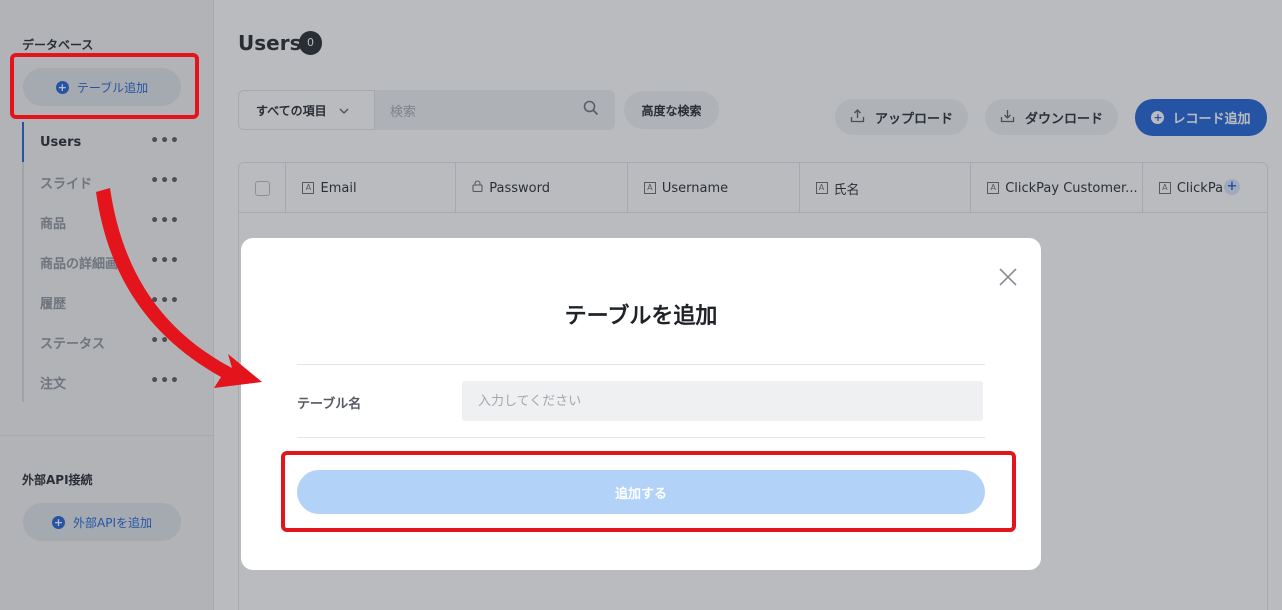 This screenshot has width=1282, height=610. I want to click on table-name-label: テーブル名, so click(329, 404).